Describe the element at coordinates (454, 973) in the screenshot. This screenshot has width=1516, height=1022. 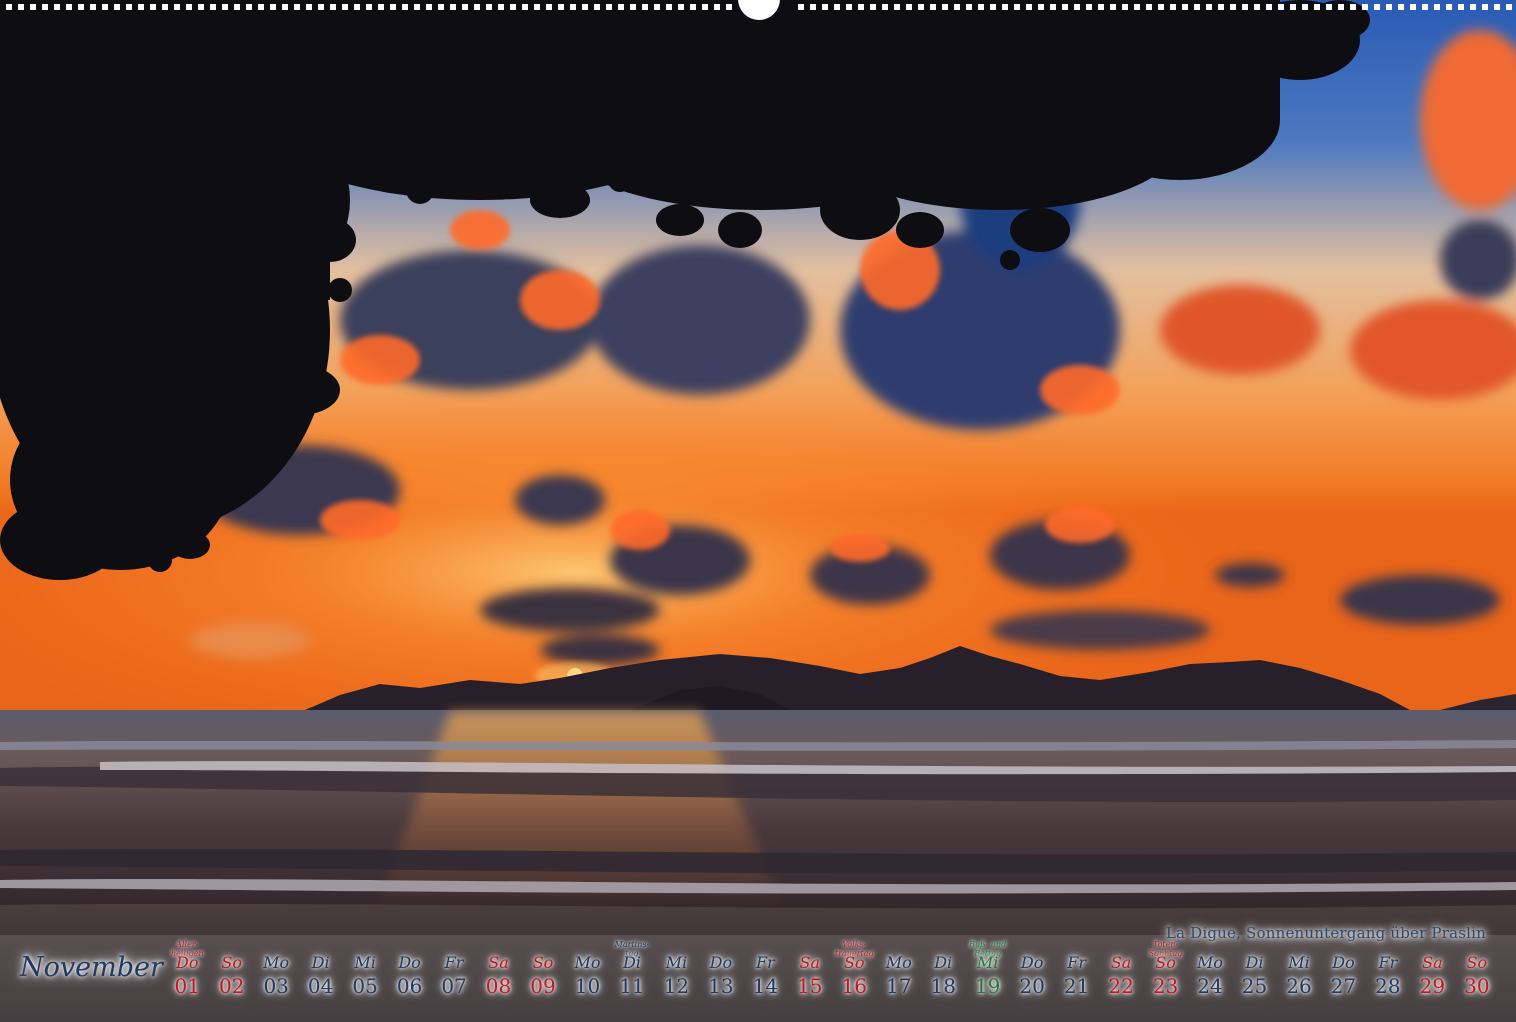
I see `calendar-day: Fr 07` at that location.